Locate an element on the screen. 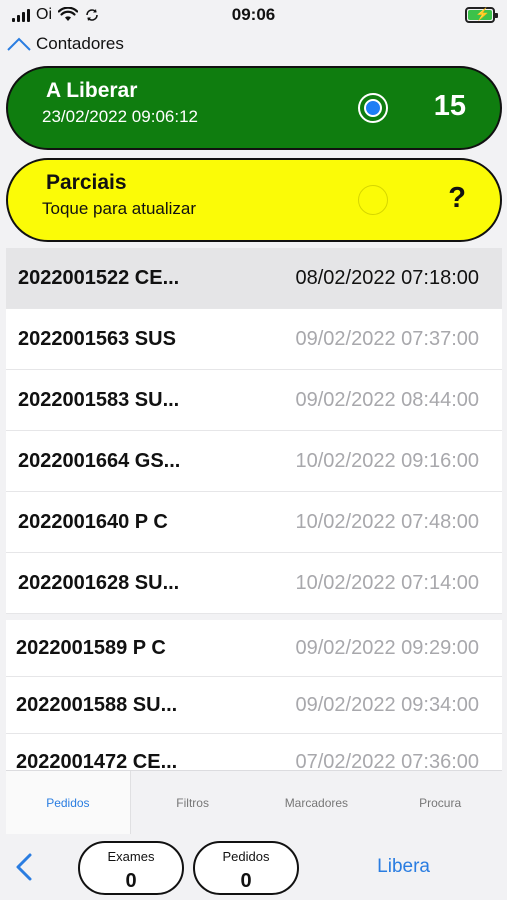 The height and width of the screenshot is (900, 507). order-code: 2022001589 P C is located at coordinates (91, 647).